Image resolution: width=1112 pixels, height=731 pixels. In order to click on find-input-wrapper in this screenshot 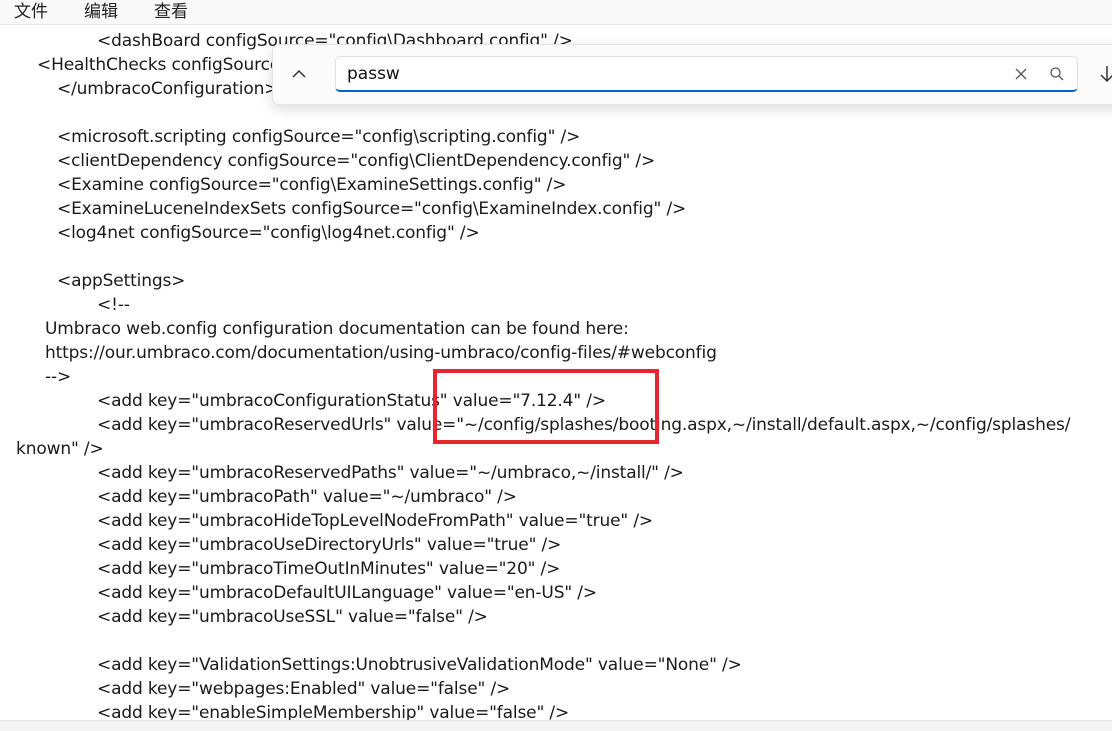, I will do `click(706, 74)`.